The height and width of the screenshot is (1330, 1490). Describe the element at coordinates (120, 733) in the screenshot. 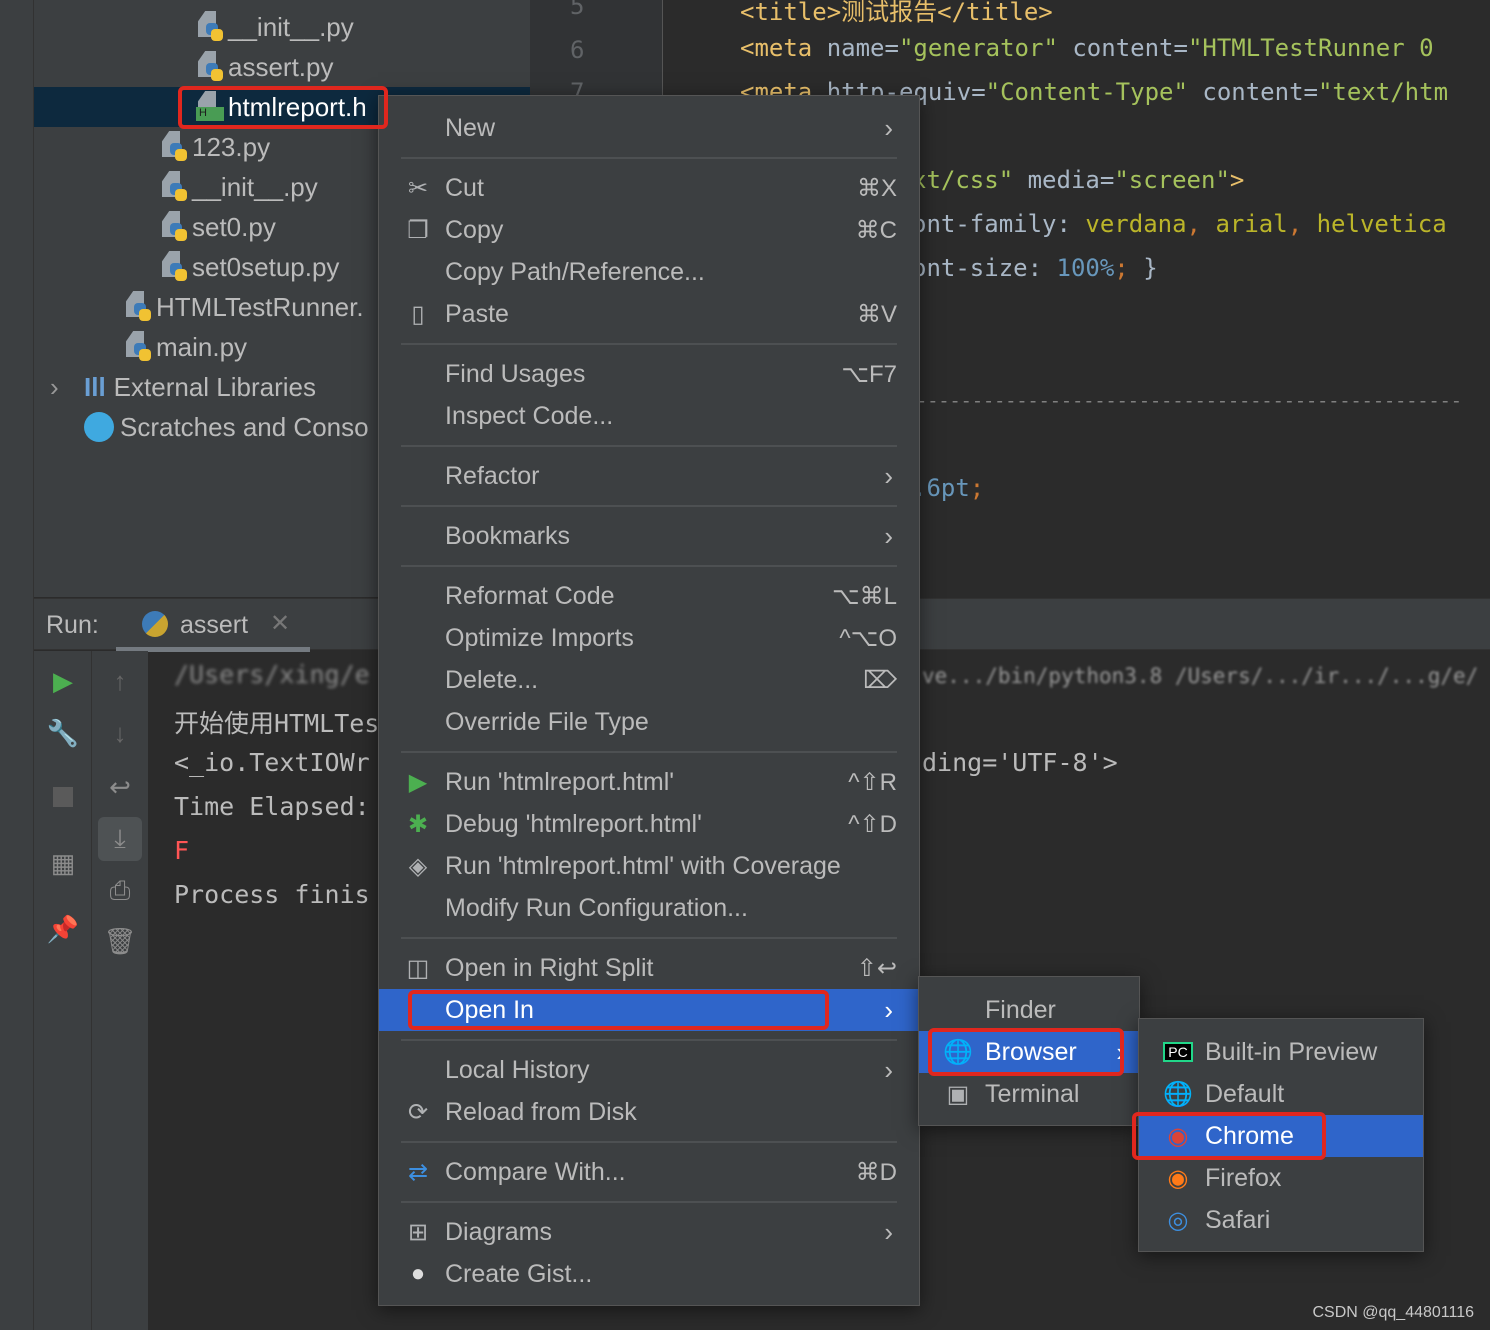

I see `down-arrow-icon: ↓` at that location.